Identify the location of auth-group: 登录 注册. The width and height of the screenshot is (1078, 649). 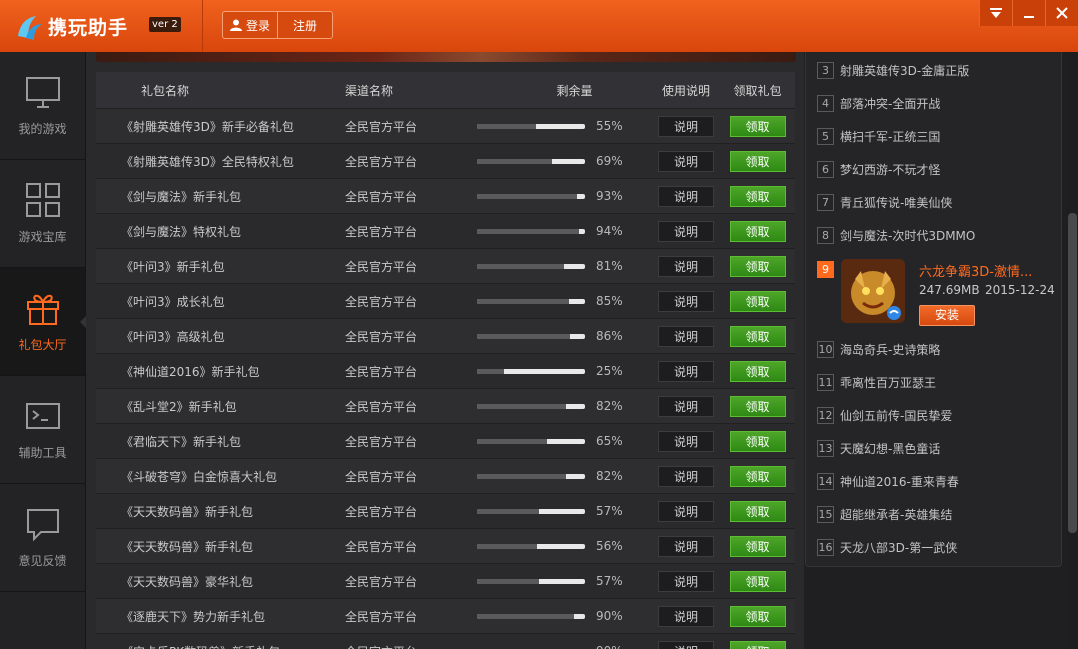
(277, 25).